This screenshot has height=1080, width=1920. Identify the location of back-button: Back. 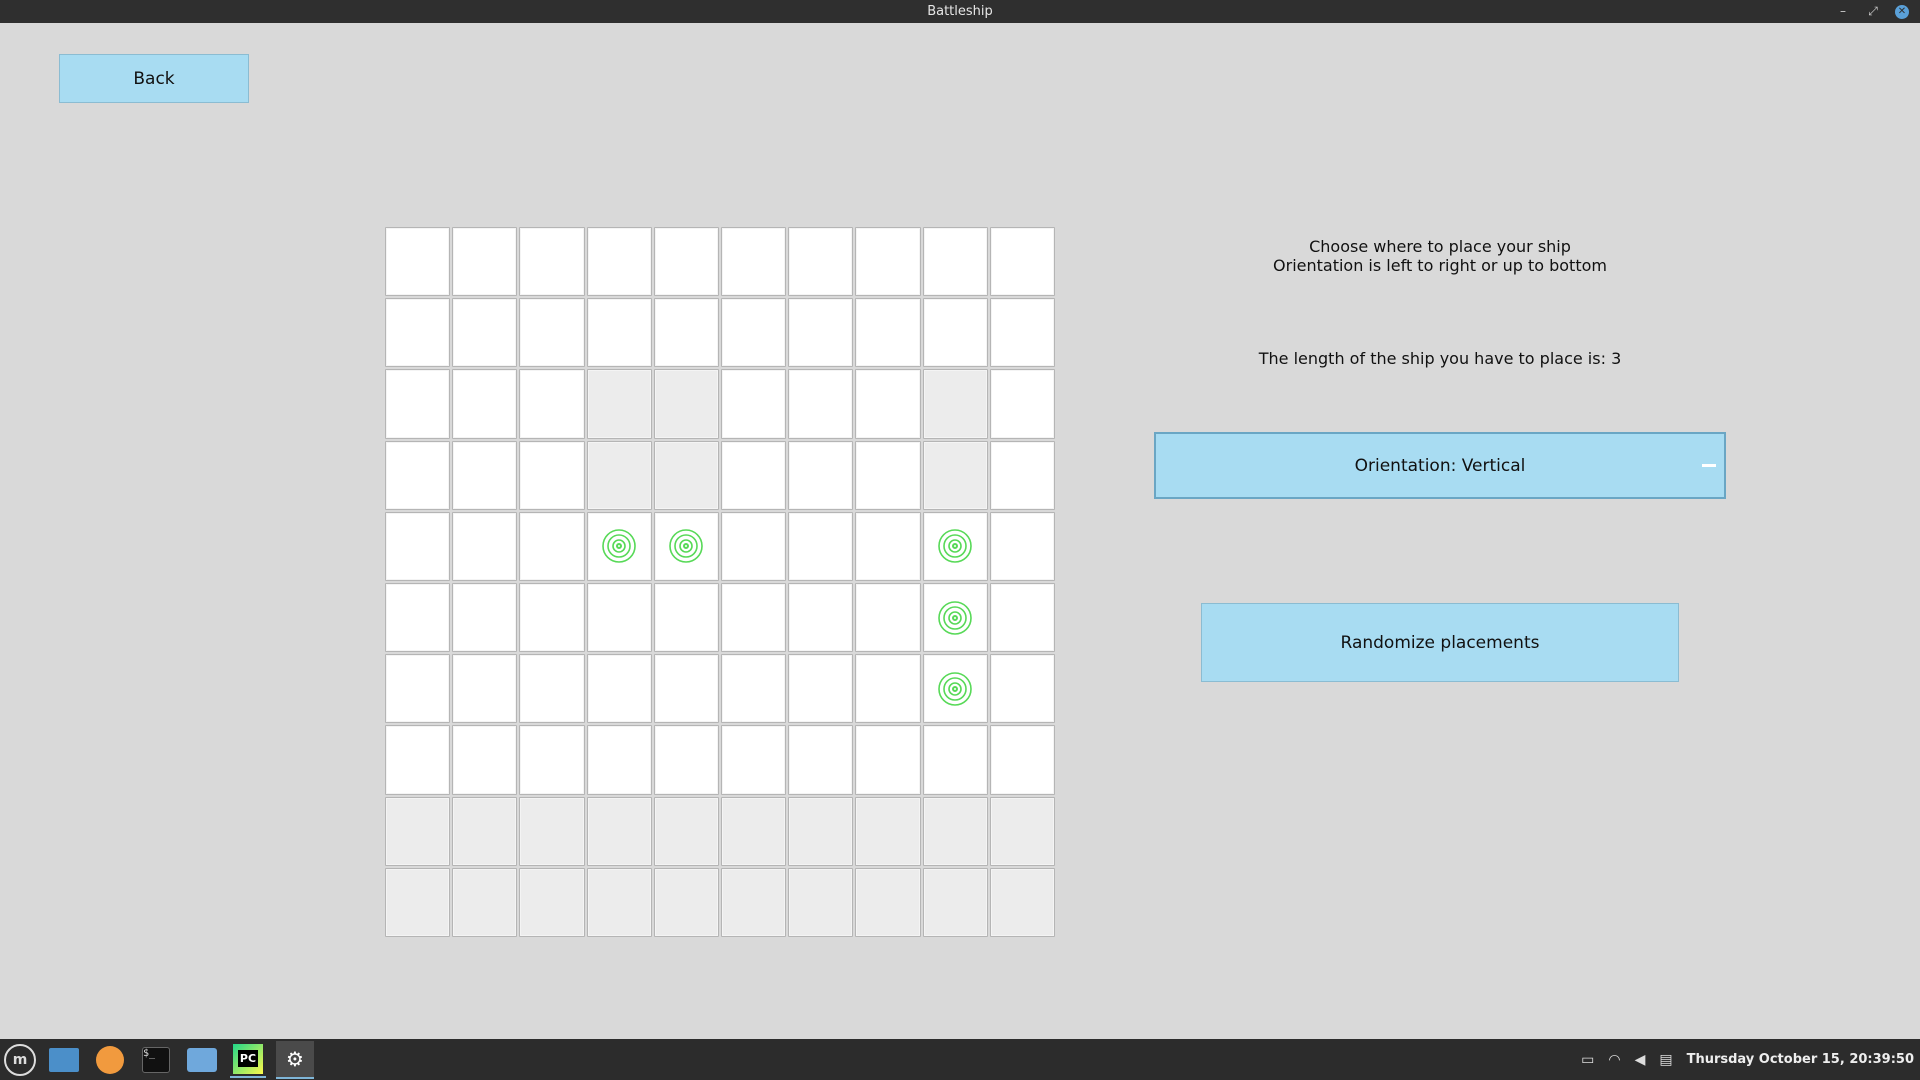
(154, 78).